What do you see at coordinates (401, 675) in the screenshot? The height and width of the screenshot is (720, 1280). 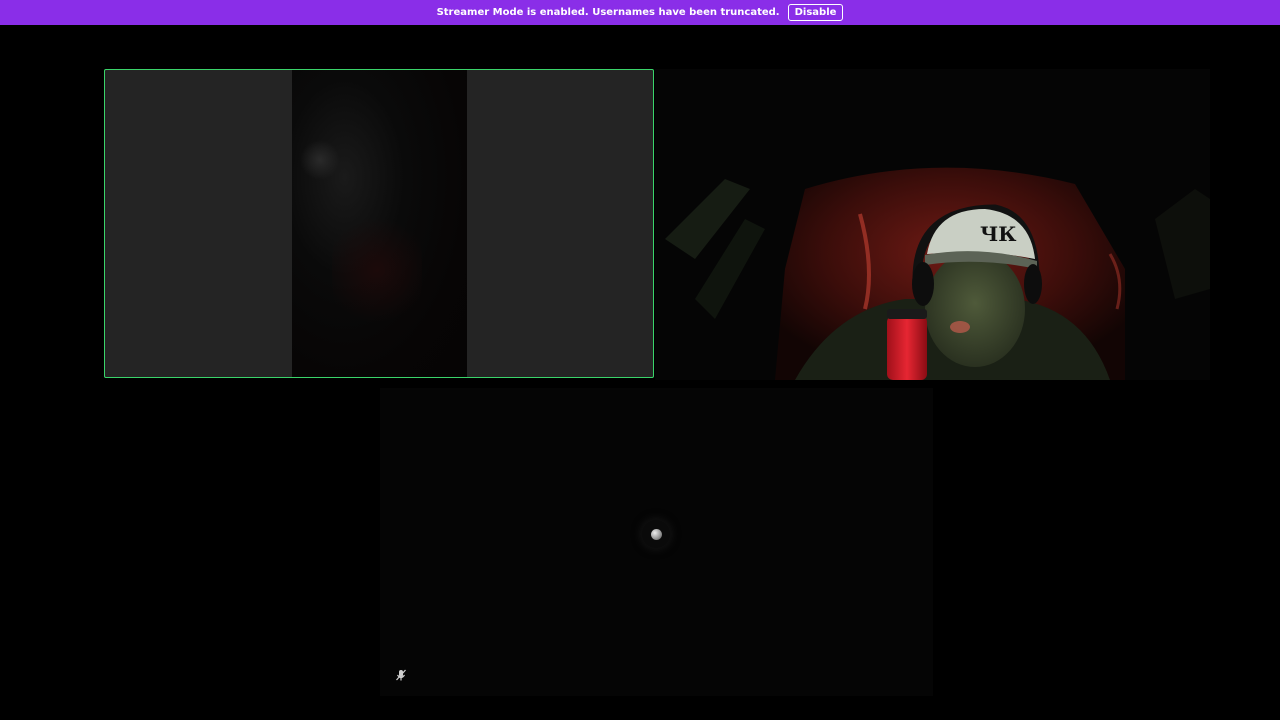 I see `microphone-muted-icon` at bounding box center [401, 675].